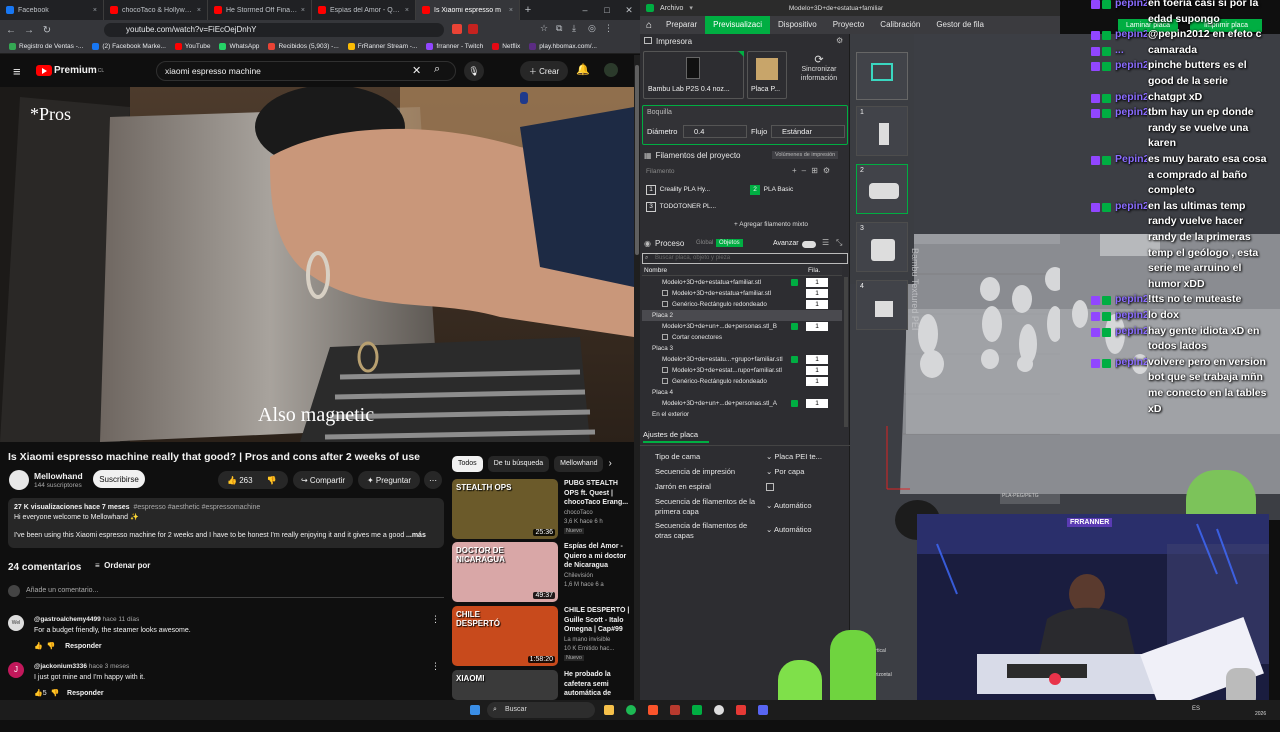  I want to click on download-icon: ⤓, so click(580, 28).